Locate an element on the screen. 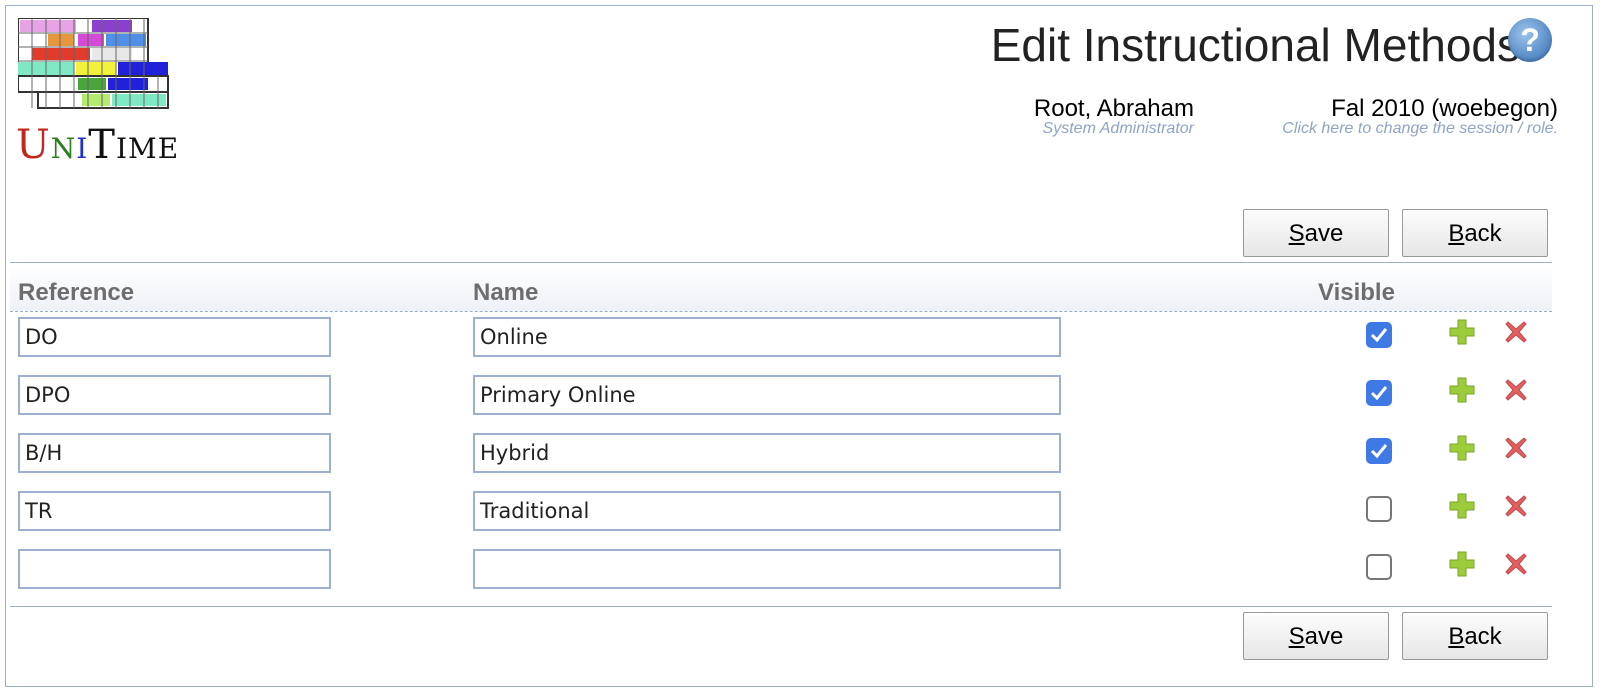 The width and height of the screenshot is (1600, 694). save-button-top: Save is located at coordinates (1316, 233).